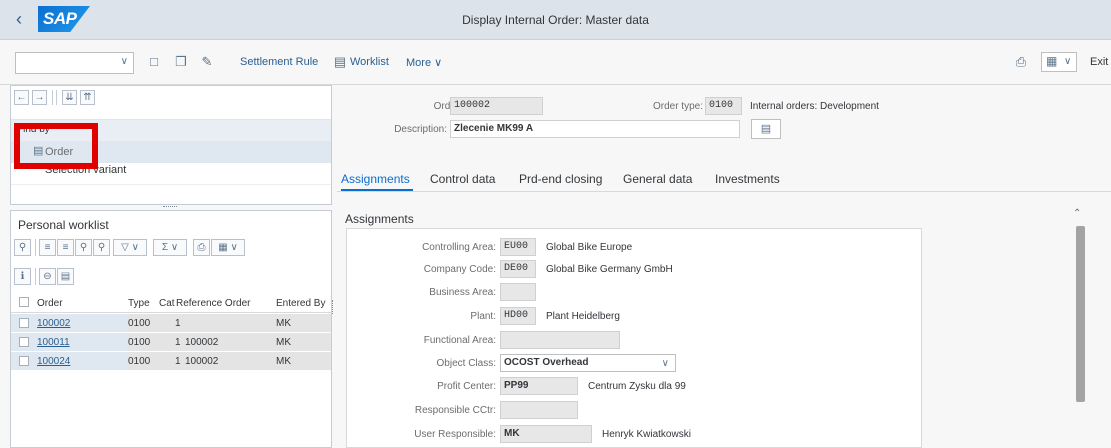 The image size is (1111, 448). Describe the element at coordinates (181, 62) in the screenshot. I see `copy-icon: ❐` at that location.